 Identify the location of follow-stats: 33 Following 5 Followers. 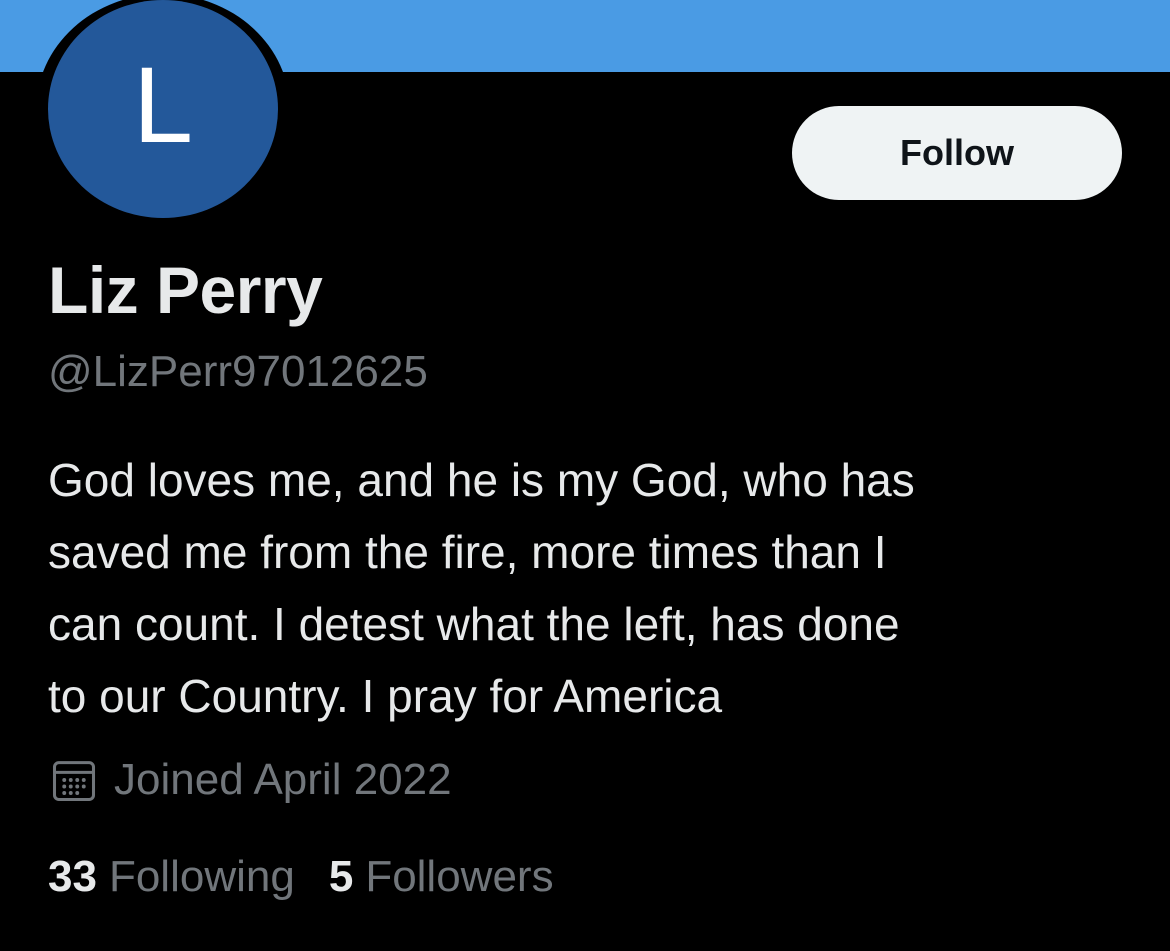
(318, 877).